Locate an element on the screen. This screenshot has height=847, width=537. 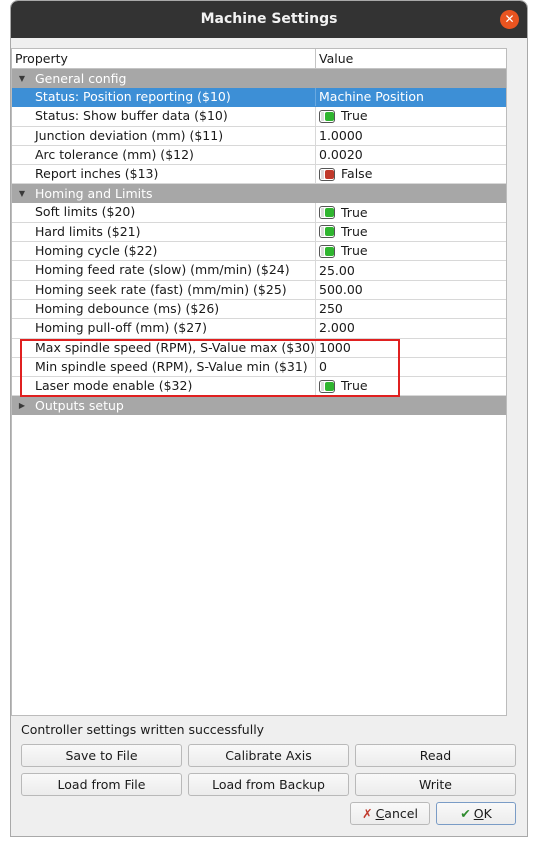
x-icon: ✗ is located at coordinates (367, 813).